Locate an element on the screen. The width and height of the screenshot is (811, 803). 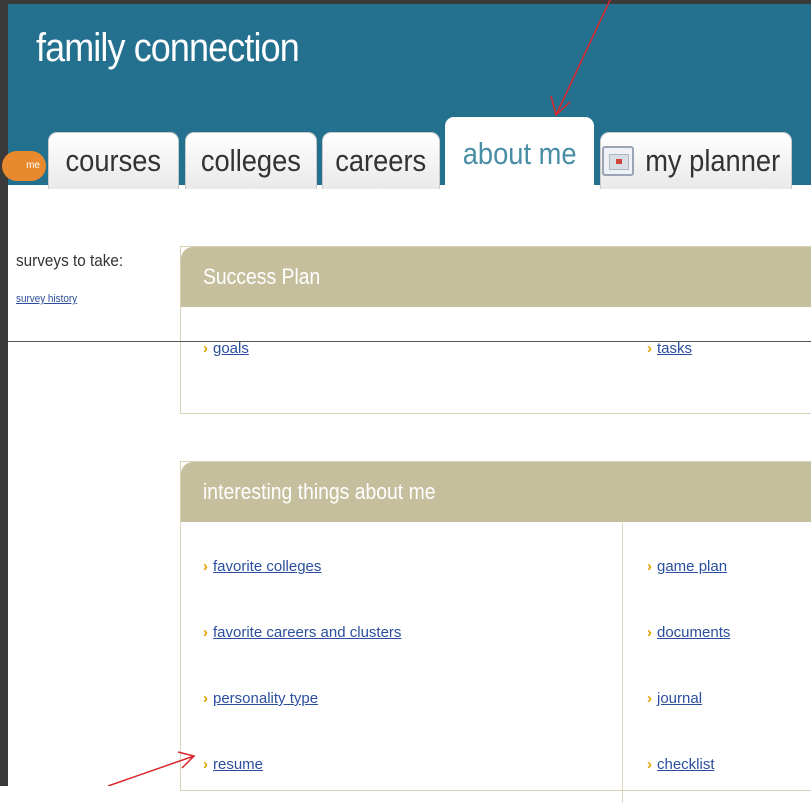
tab-about-me: about me is located at coordinates (519, 153).